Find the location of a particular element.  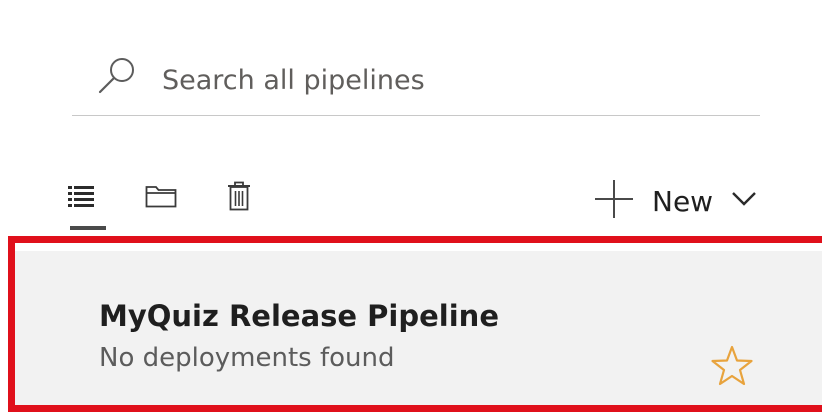

new-button: New is located at coordinates (674, 201).